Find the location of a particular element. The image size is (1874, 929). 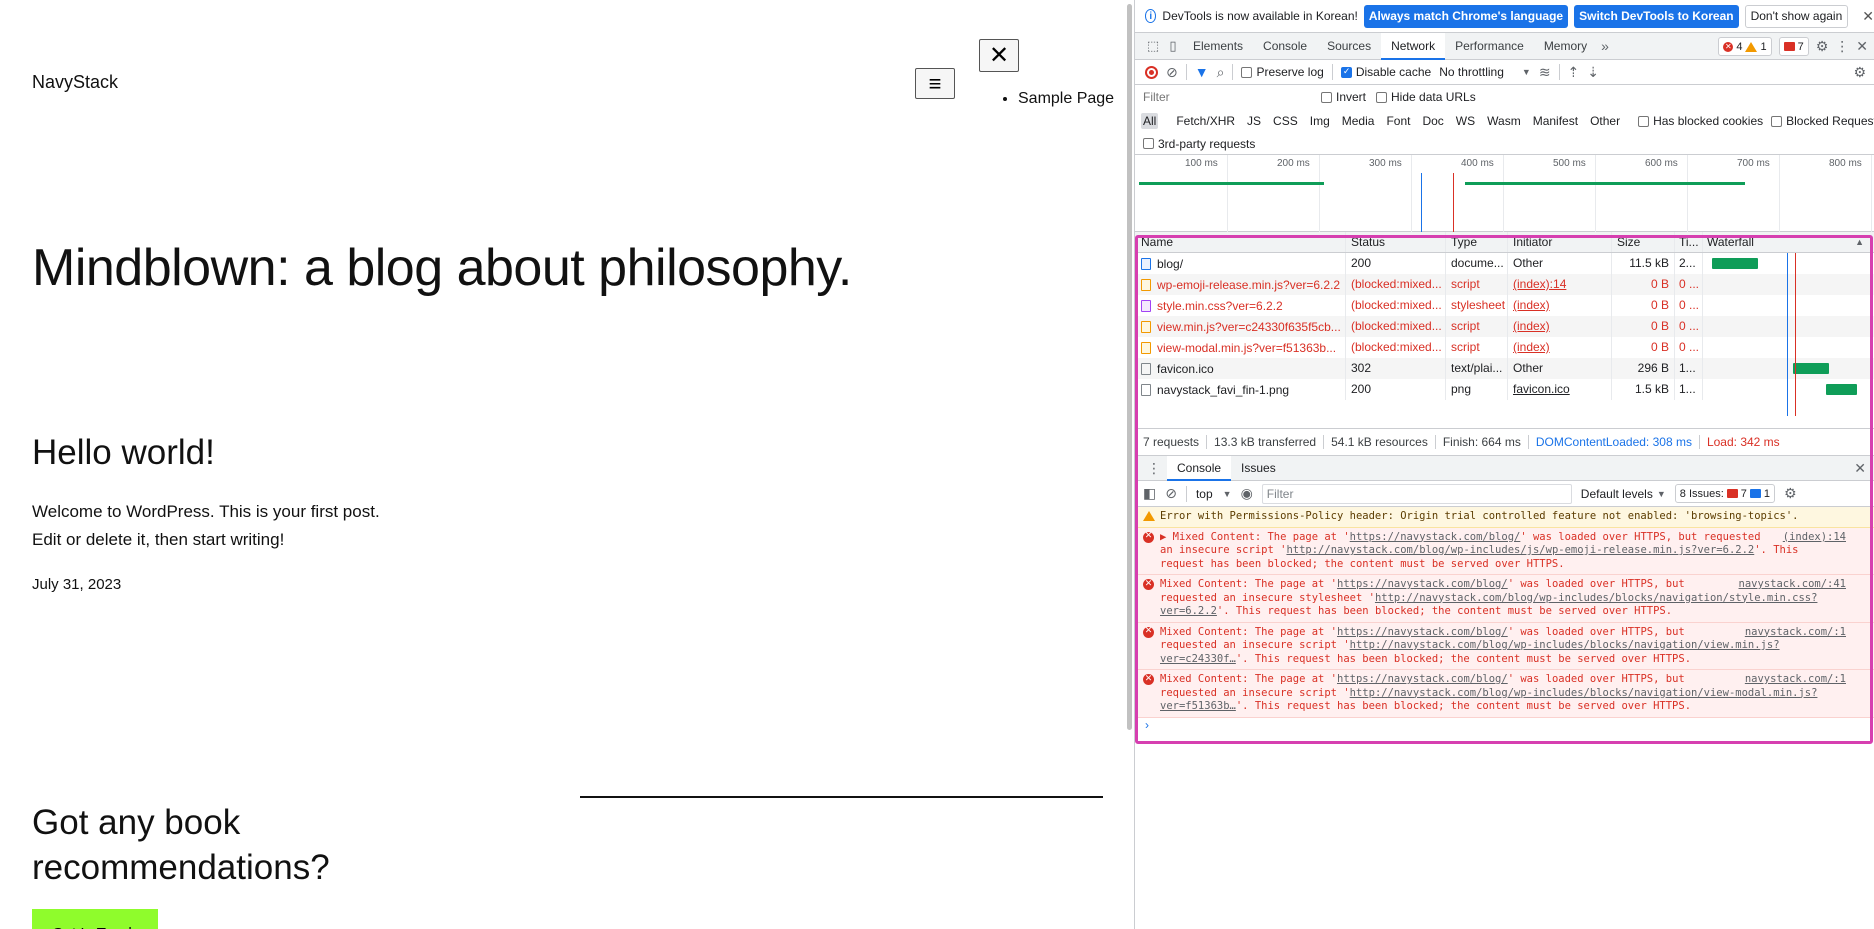

type-filter-other: Other is located at coordinates (1605, 121).